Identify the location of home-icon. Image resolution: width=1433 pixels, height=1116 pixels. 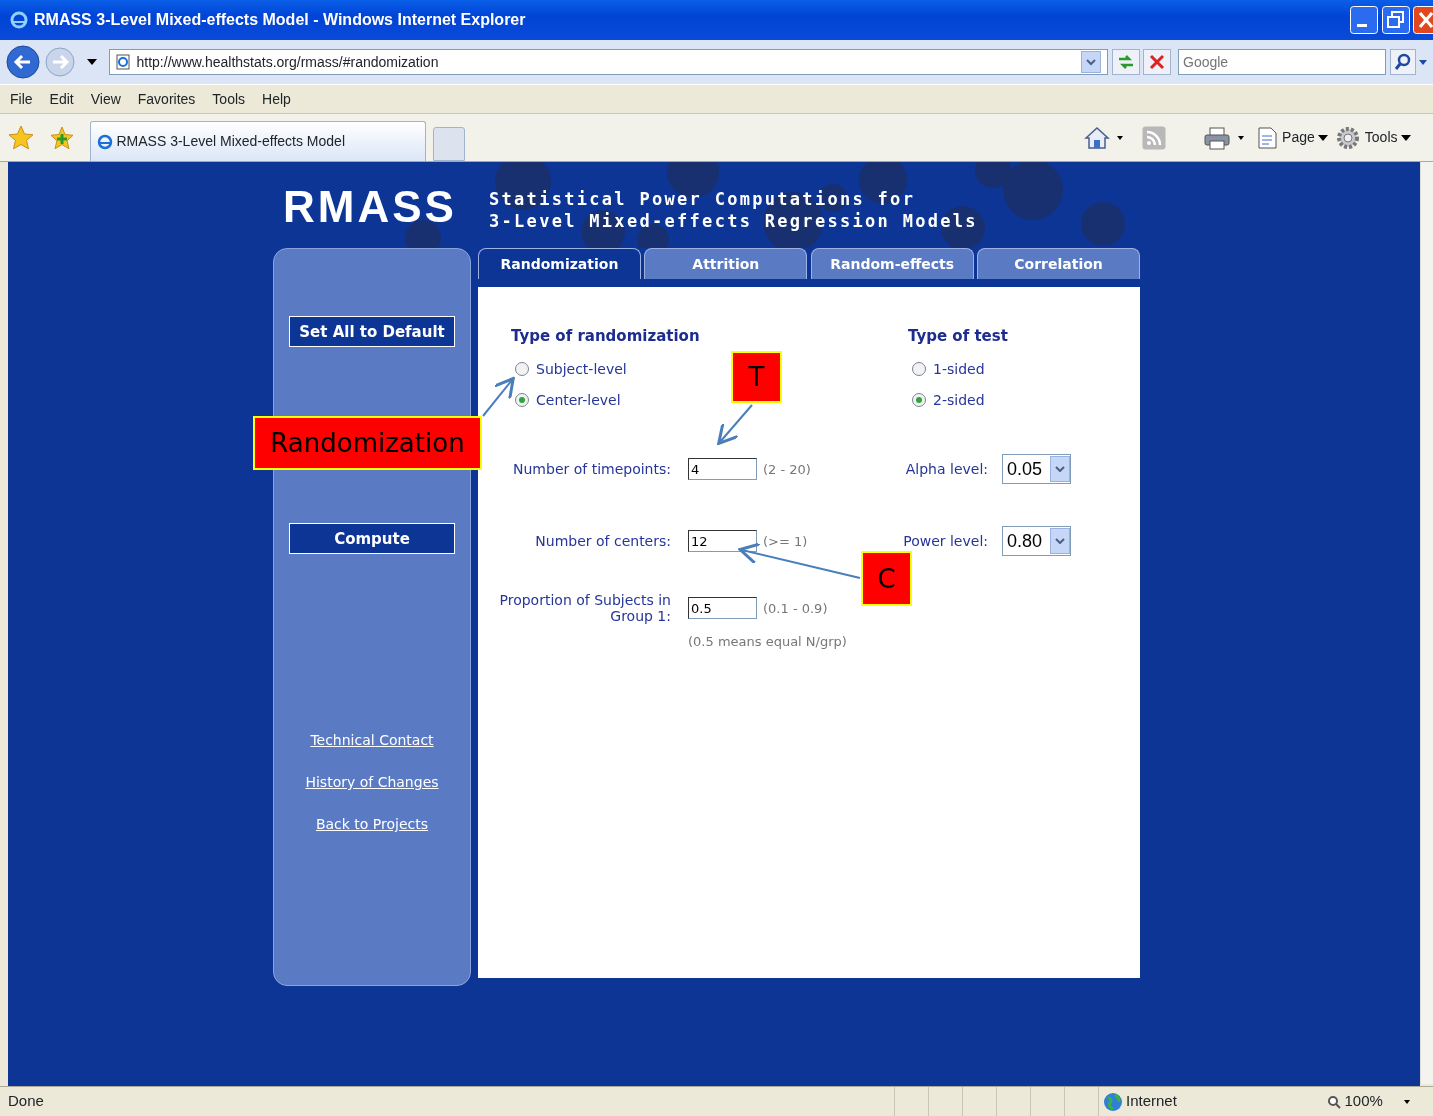
(1096, 137).